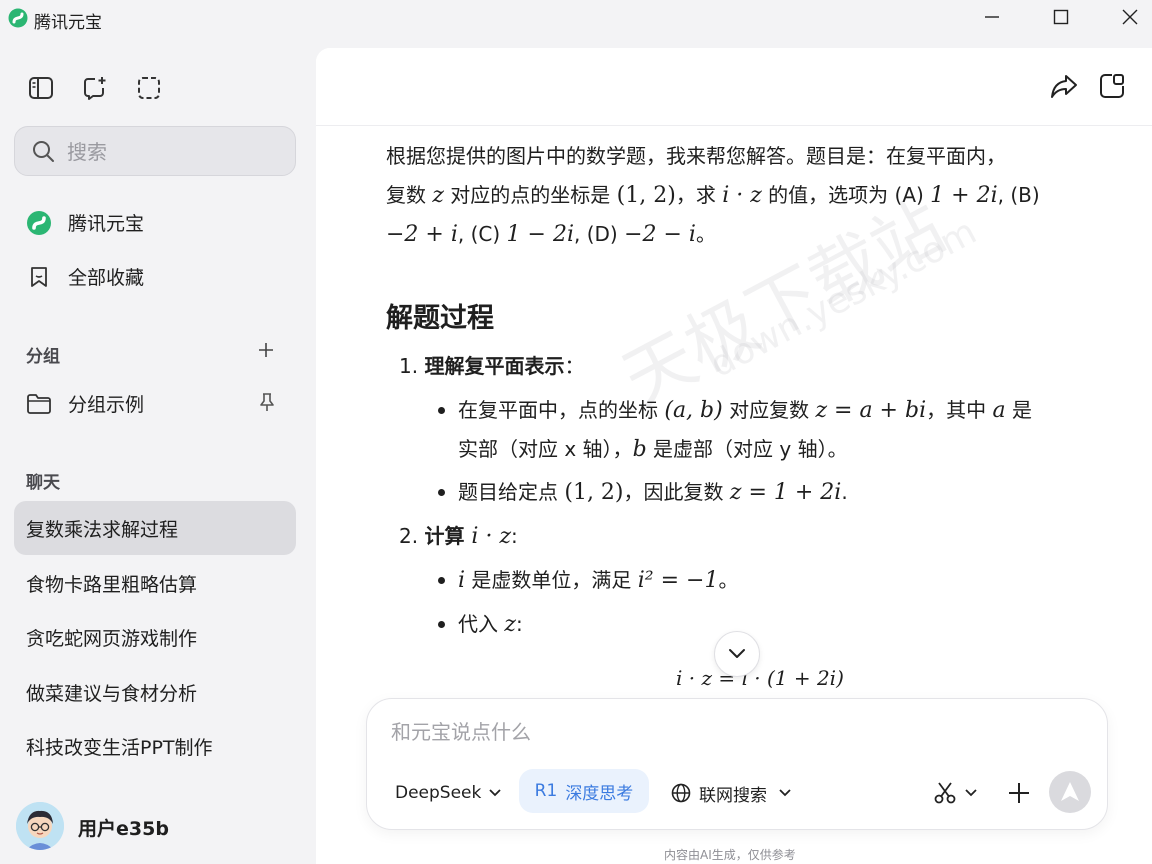 The height and width of the screenshot is (864, 1152). I want to click on attach-button, so click(1019, 793).